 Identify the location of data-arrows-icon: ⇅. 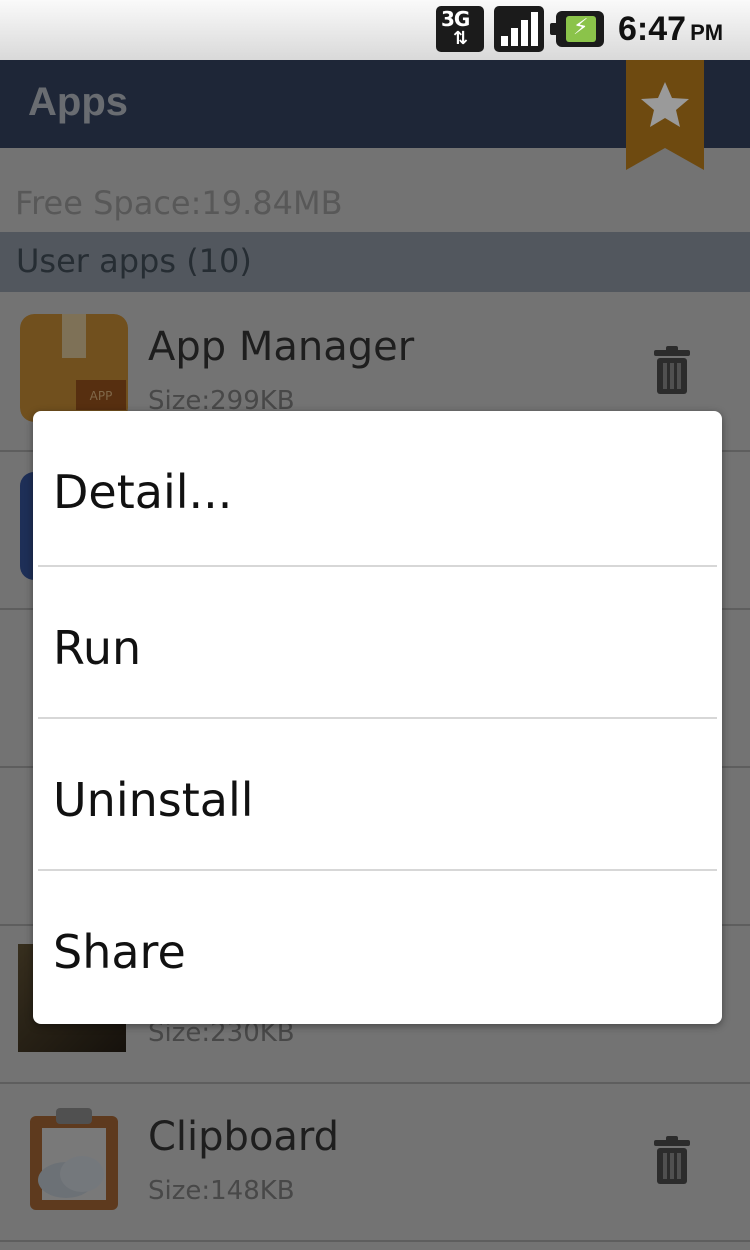
(461, 38).